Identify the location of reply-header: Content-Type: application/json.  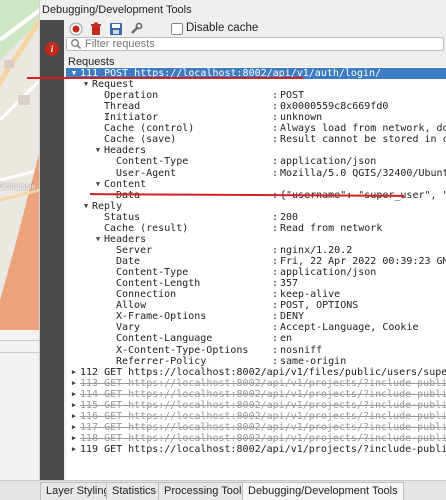
(256, 272).